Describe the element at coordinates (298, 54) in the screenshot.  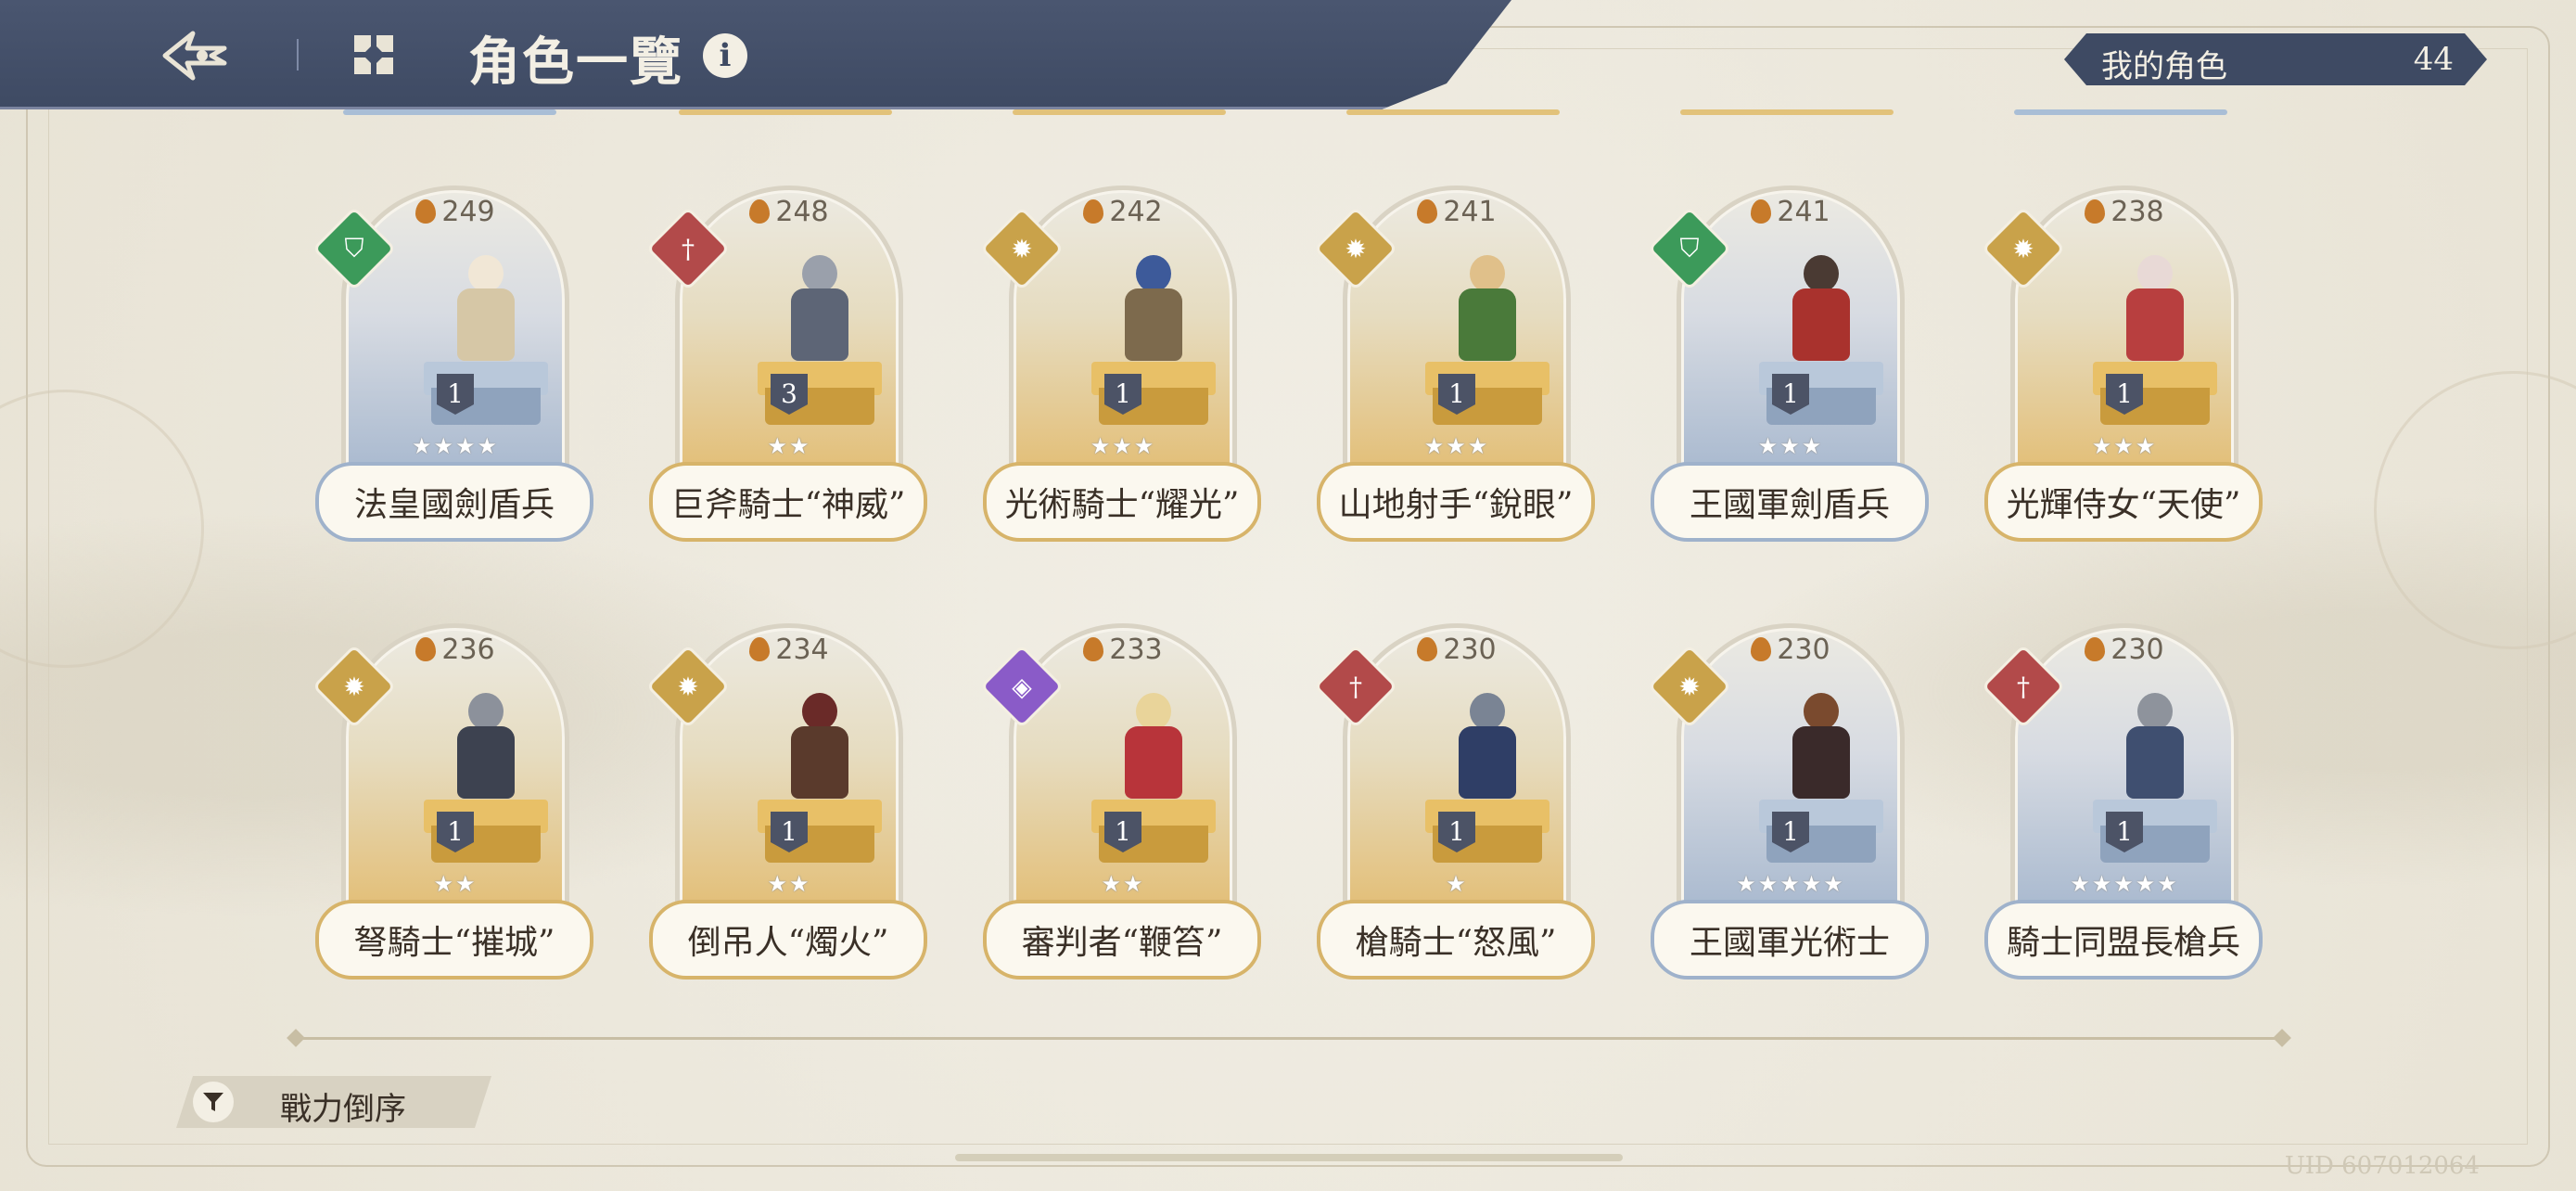
I see `header-divider` at that location.